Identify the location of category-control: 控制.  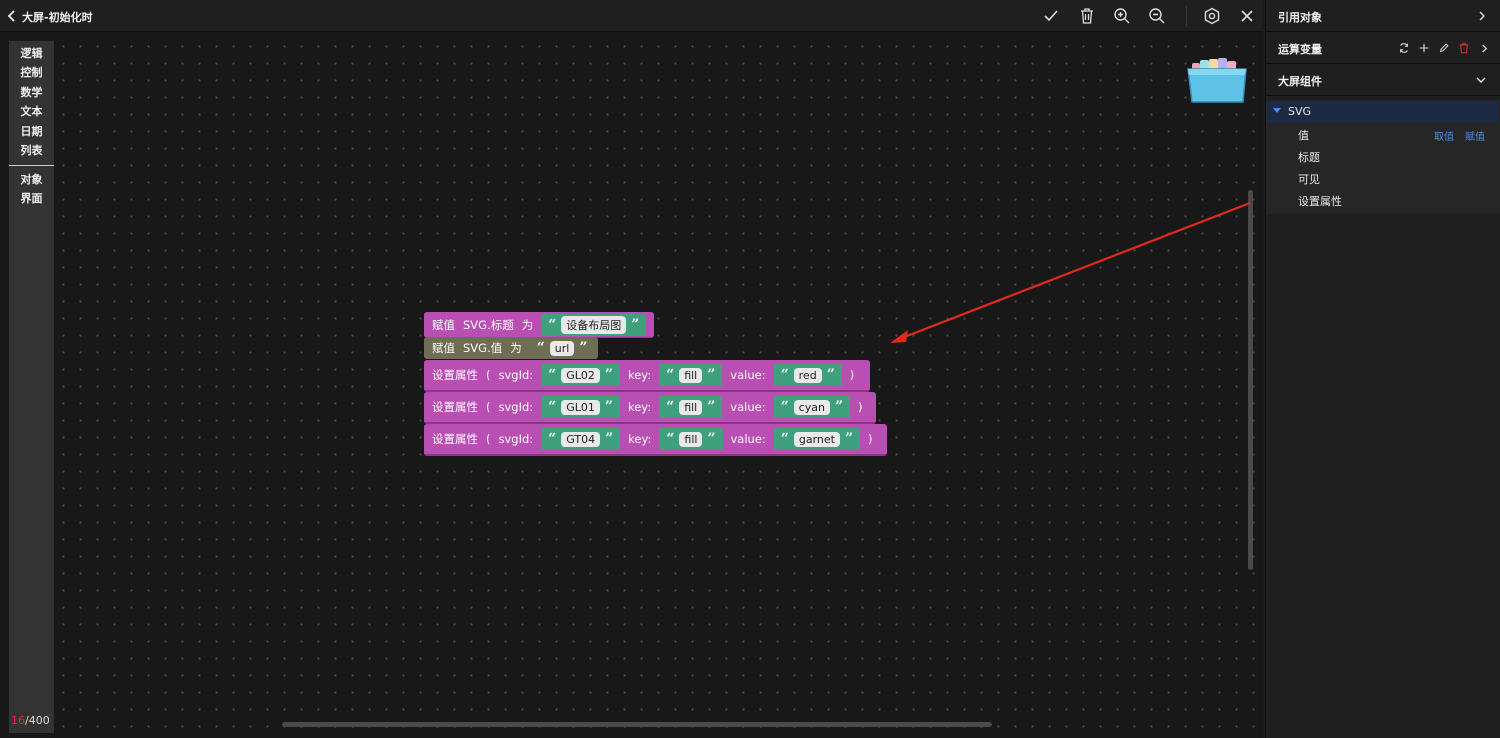
(31, 72).